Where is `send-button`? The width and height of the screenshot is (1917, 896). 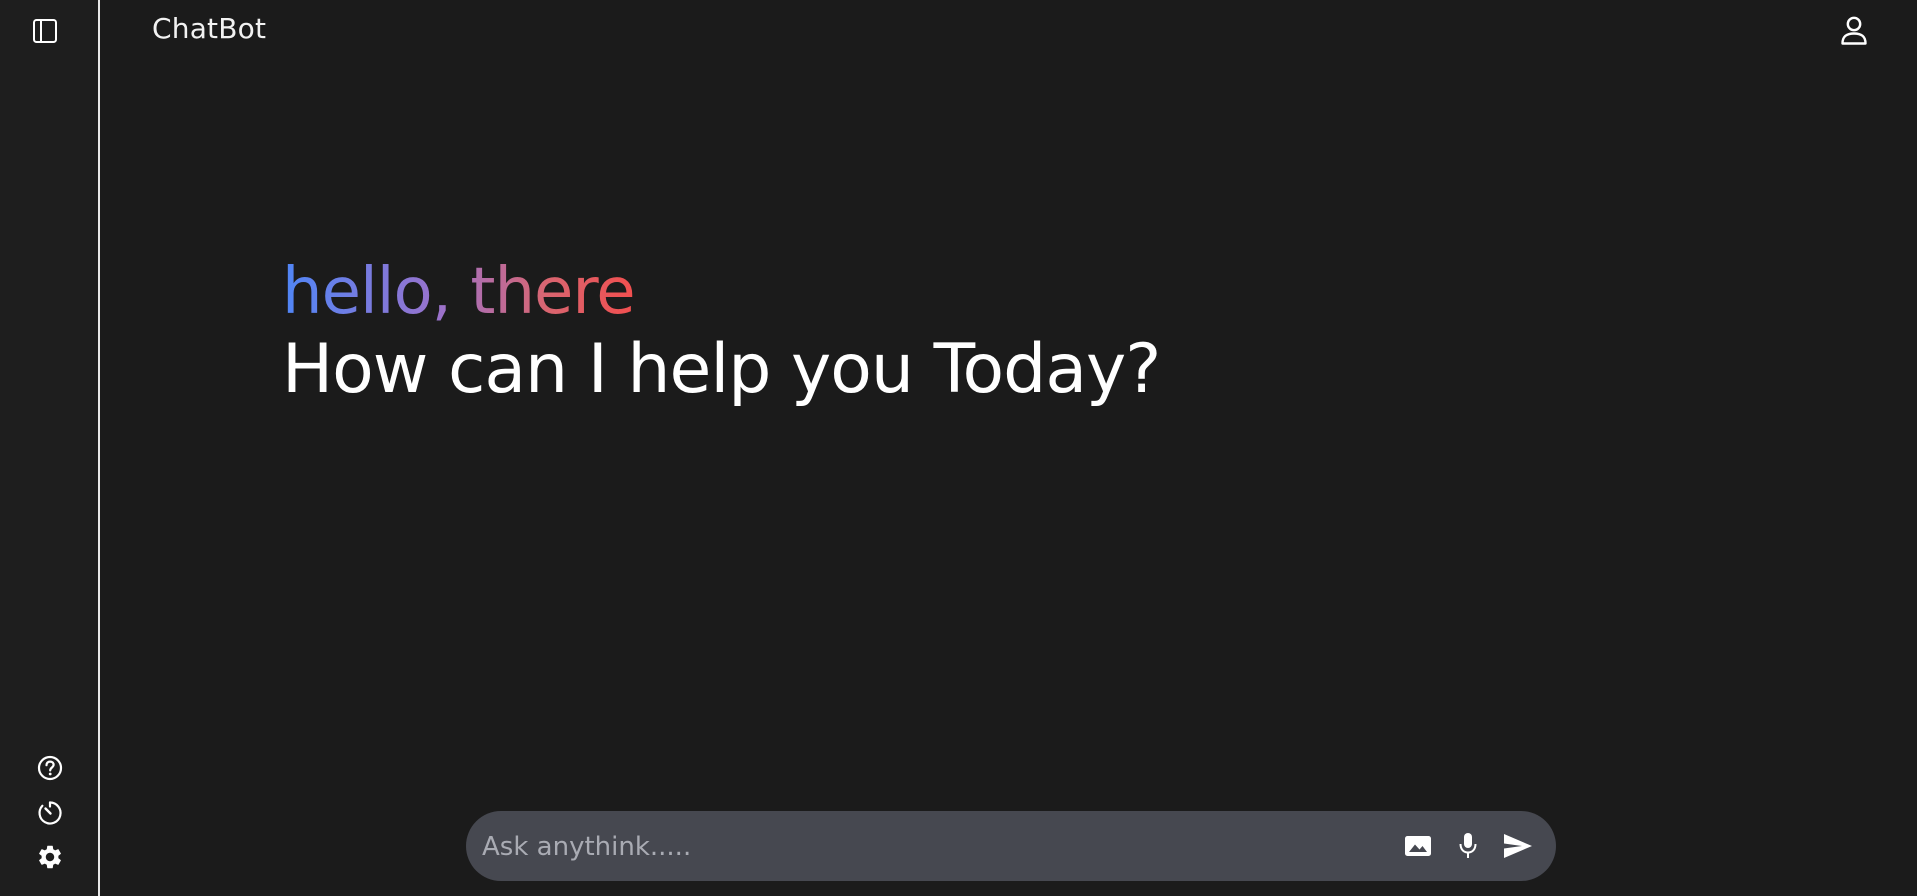
send-button is located at coordinates (1518, 846).